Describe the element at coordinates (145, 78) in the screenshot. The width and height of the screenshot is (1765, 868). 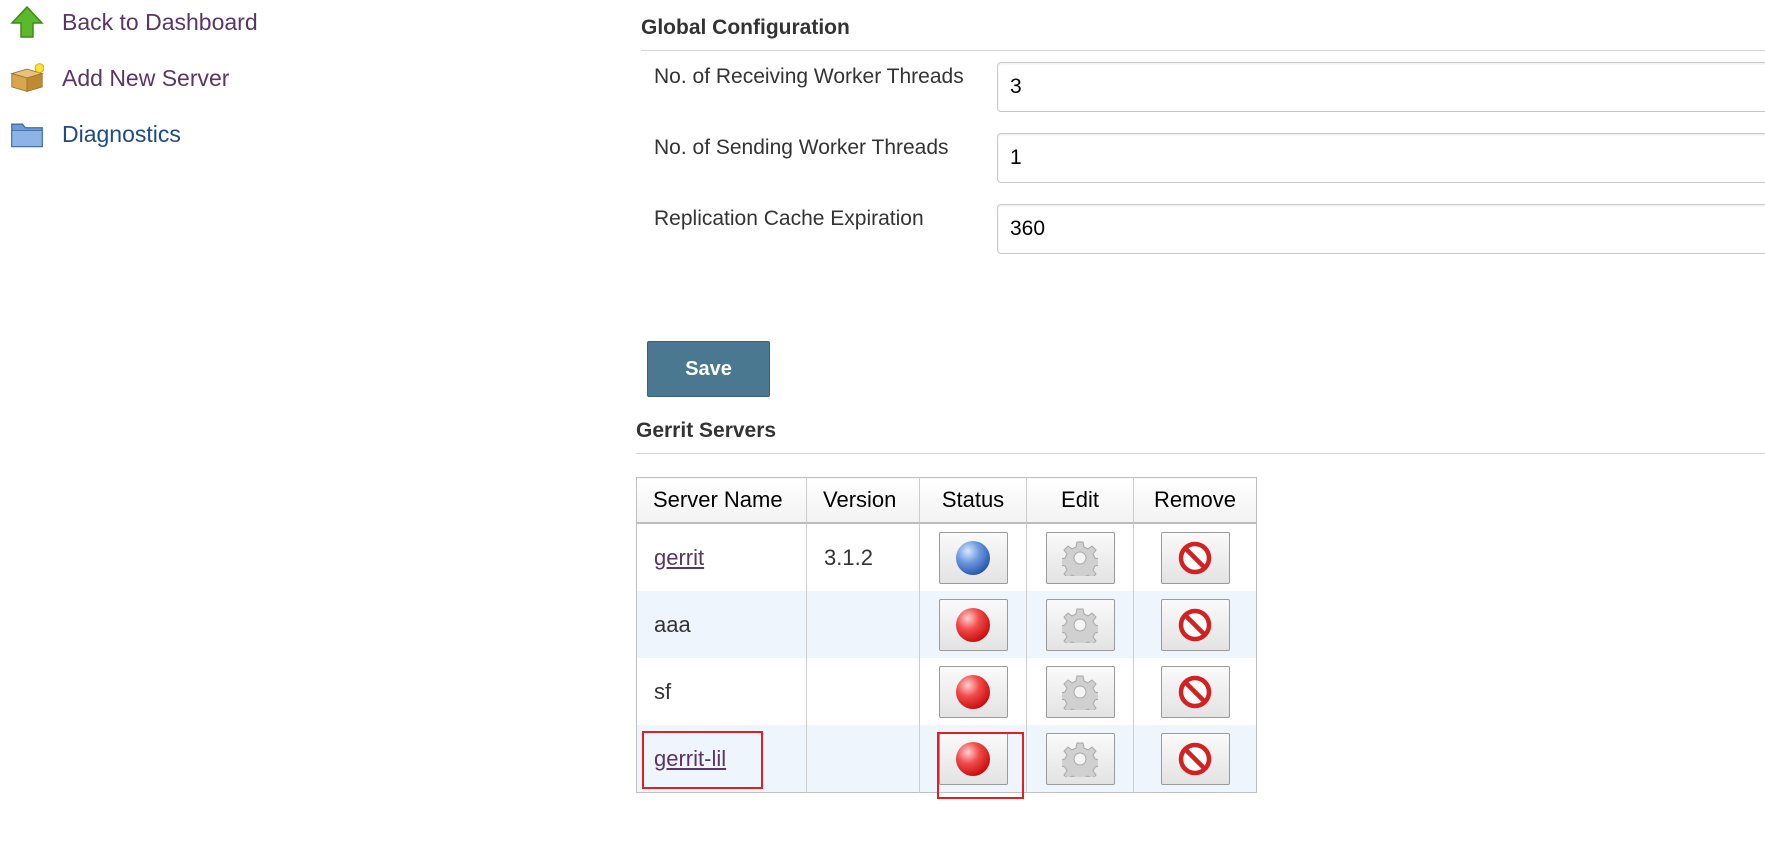
I see `sidebar-item-label: Add New Server` at that location.